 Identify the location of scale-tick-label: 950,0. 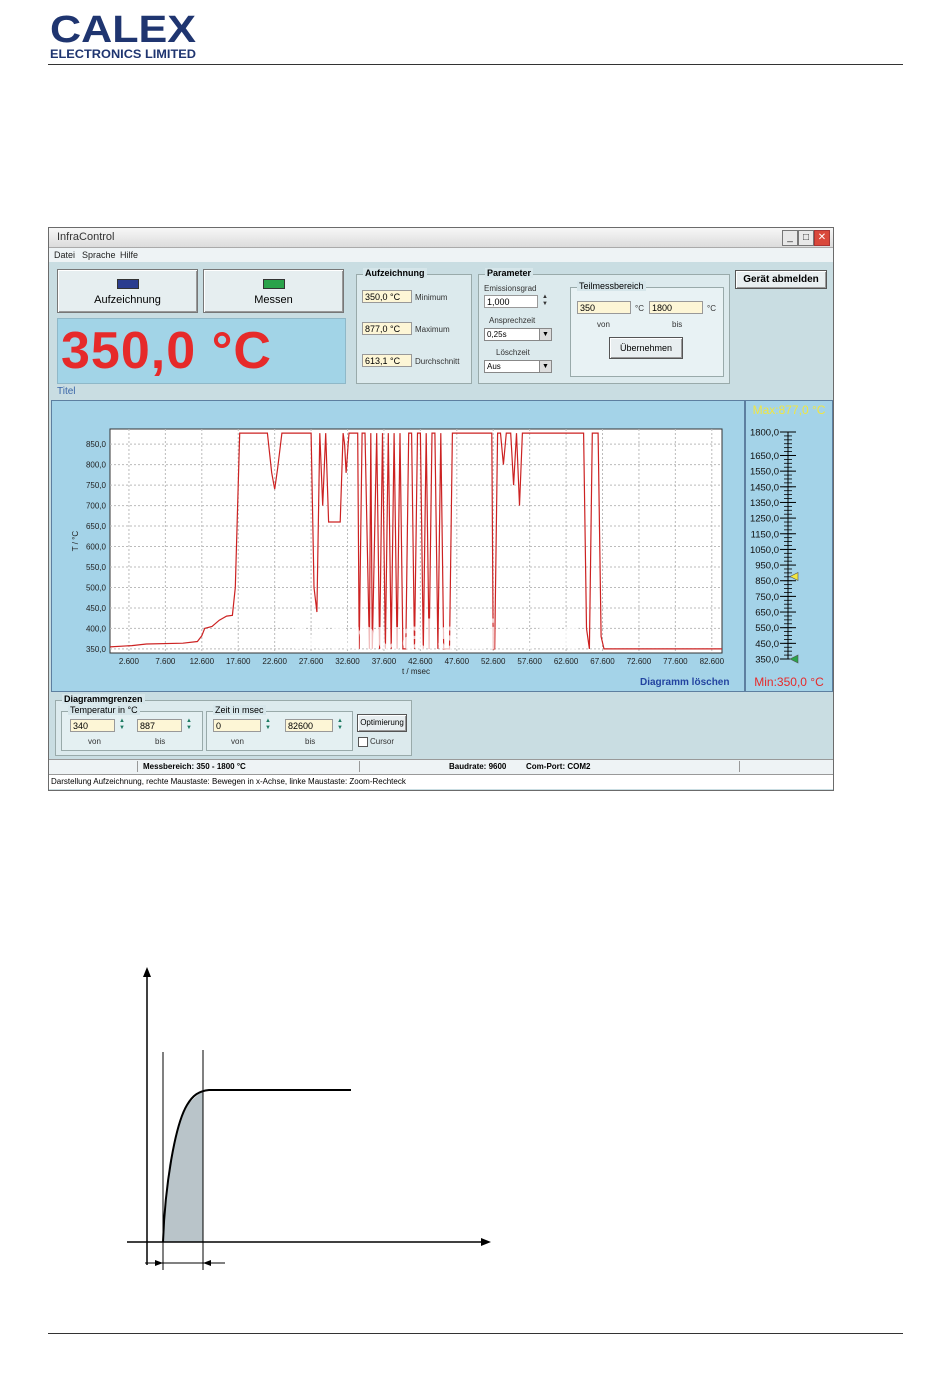
(767, 566).